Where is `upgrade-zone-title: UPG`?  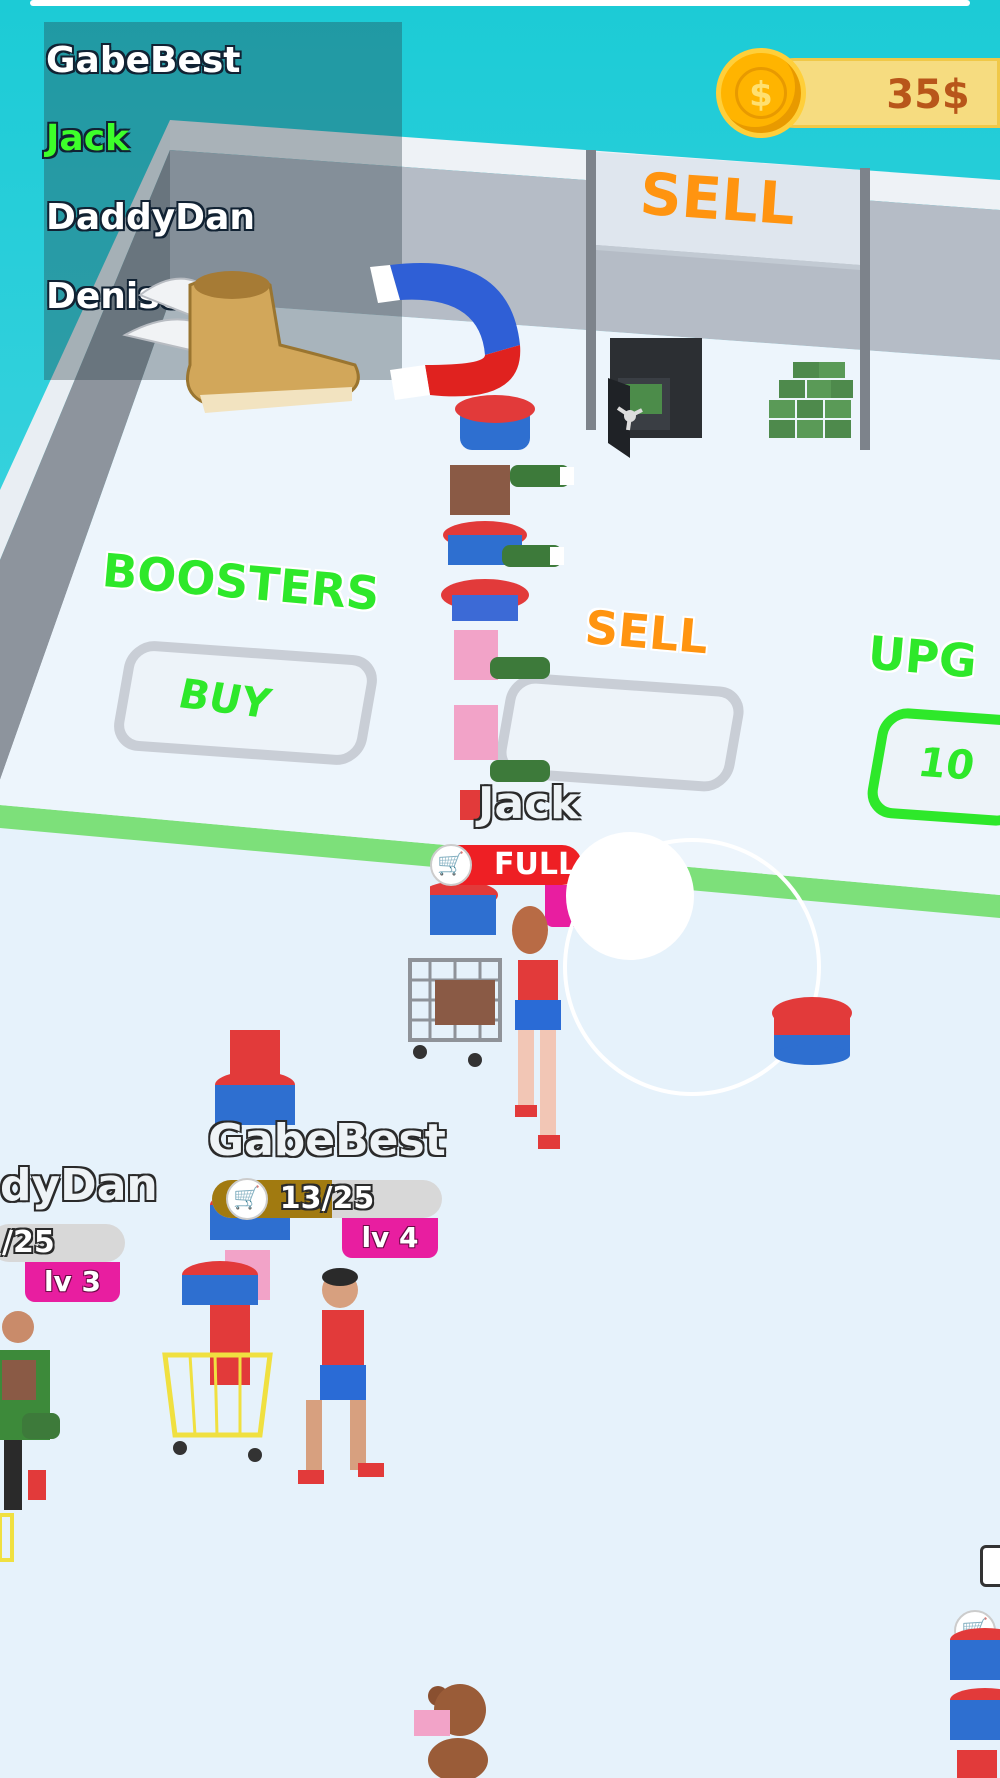 upgrade-zone-title: UPG is located at coordinates (922, 657).